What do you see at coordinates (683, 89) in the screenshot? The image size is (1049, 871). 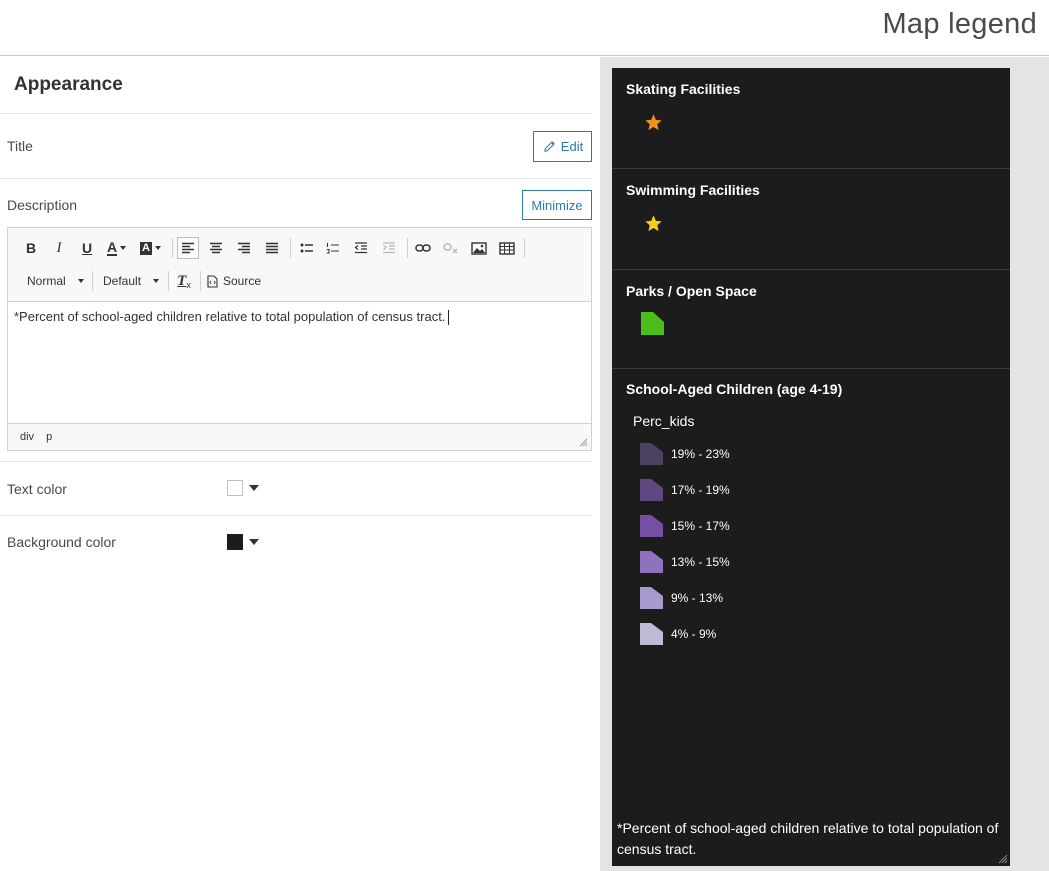 I see `legend-section-title: Skating Facilities` at bounding box center [683, 89].